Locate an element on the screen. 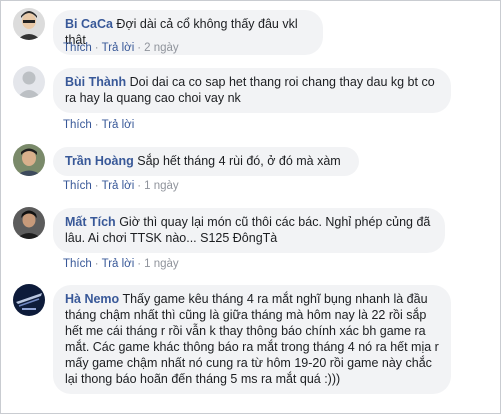 The height and width of the screenshot is (414, 501). comment-text: Sắp hết tháng 4 rùi đó, ở đó mà xàm is located at coordinates (239, 161).